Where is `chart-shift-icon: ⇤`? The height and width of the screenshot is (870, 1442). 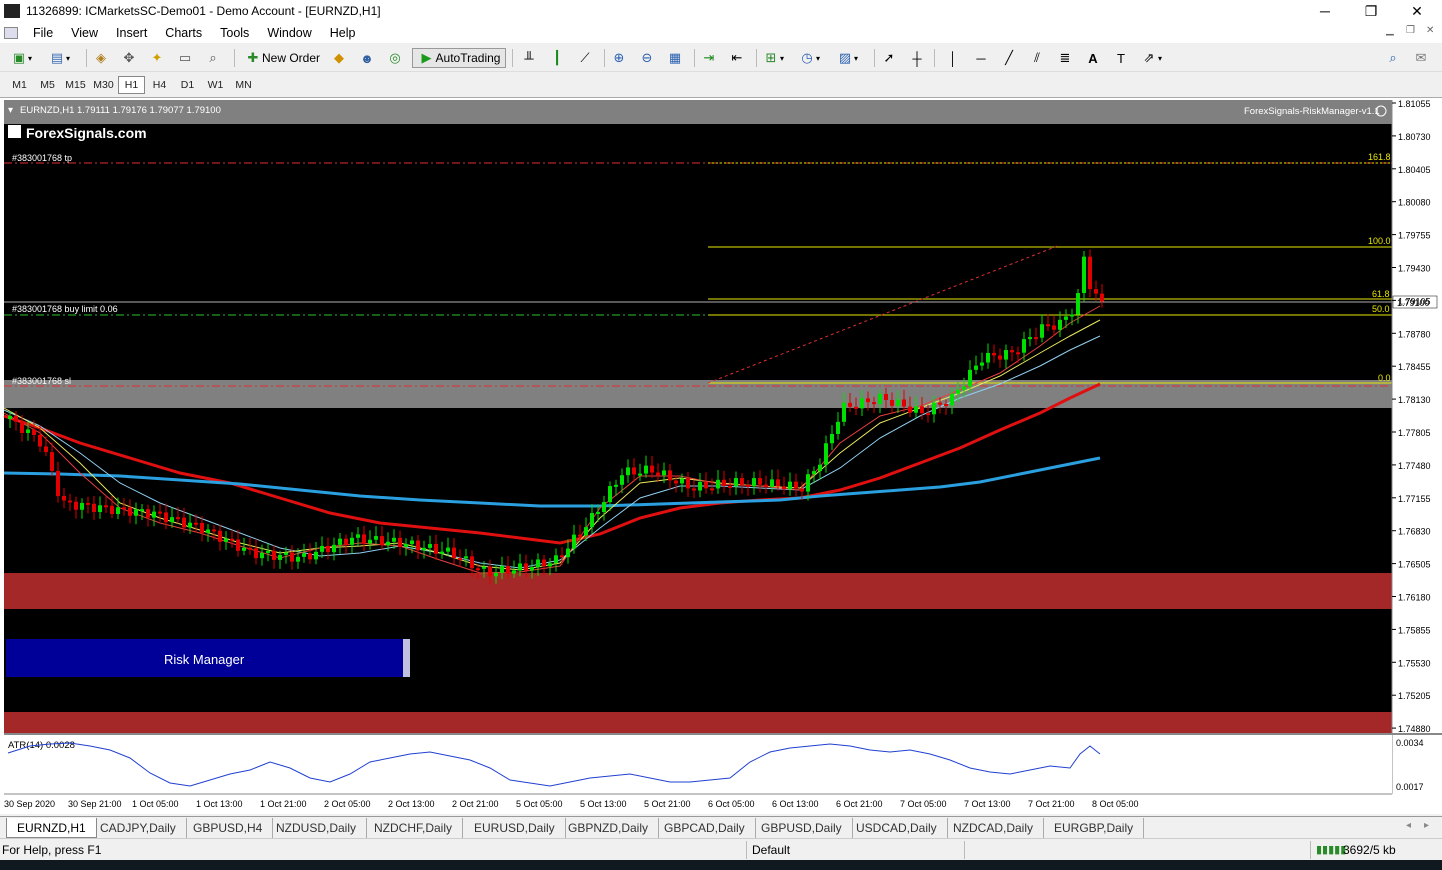
chart-shift-icon: ⇤ is located at coordinates (737, 57).